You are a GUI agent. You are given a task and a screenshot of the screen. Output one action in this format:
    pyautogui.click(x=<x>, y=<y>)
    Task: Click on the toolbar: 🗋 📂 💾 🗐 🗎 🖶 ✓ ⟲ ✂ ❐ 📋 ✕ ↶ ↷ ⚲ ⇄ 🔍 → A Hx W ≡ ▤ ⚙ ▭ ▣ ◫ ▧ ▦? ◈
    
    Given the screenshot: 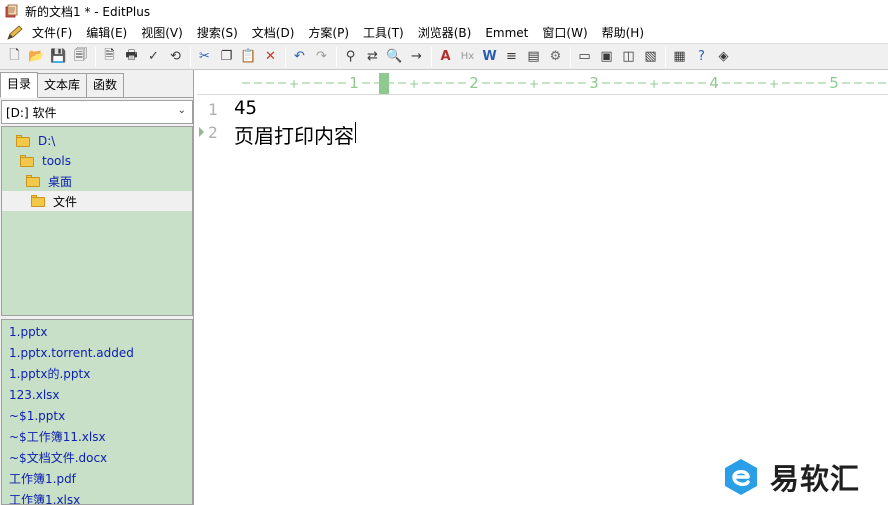 What is the action you would take?
    pyautogui.click(x=444, y=56)
    